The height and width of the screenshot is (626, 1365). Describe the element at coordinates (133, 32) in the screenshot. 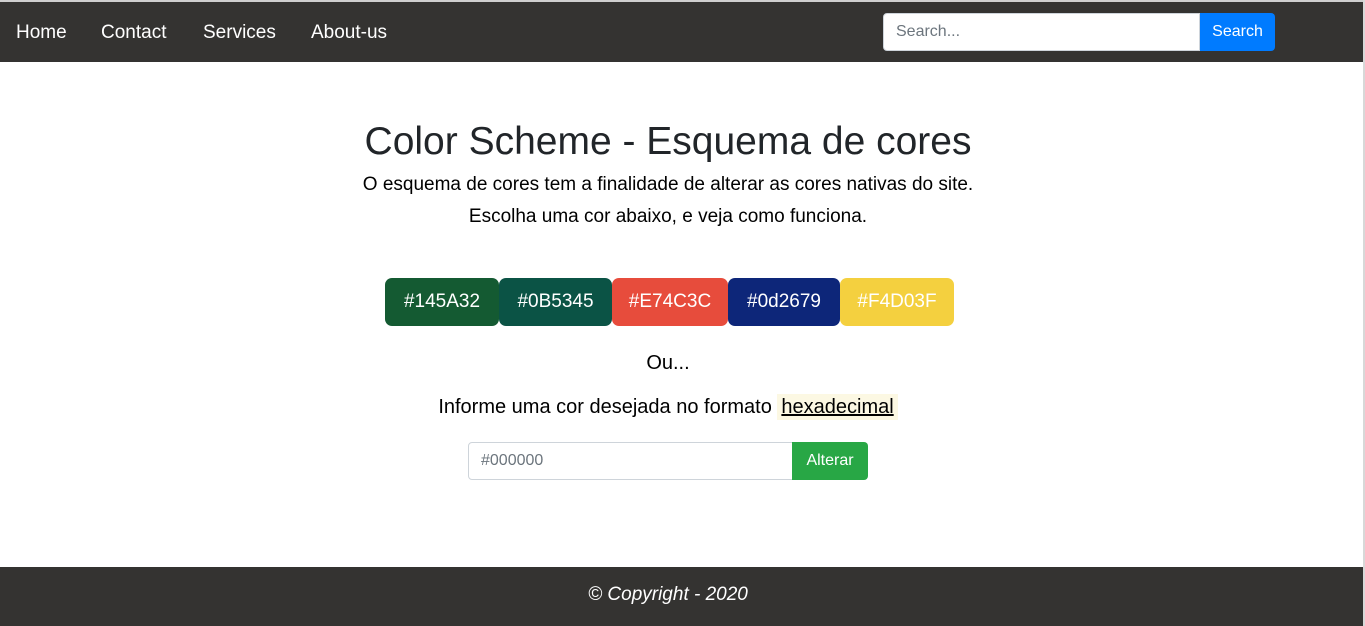

I see `nav-contact-link: Contact` at that location.